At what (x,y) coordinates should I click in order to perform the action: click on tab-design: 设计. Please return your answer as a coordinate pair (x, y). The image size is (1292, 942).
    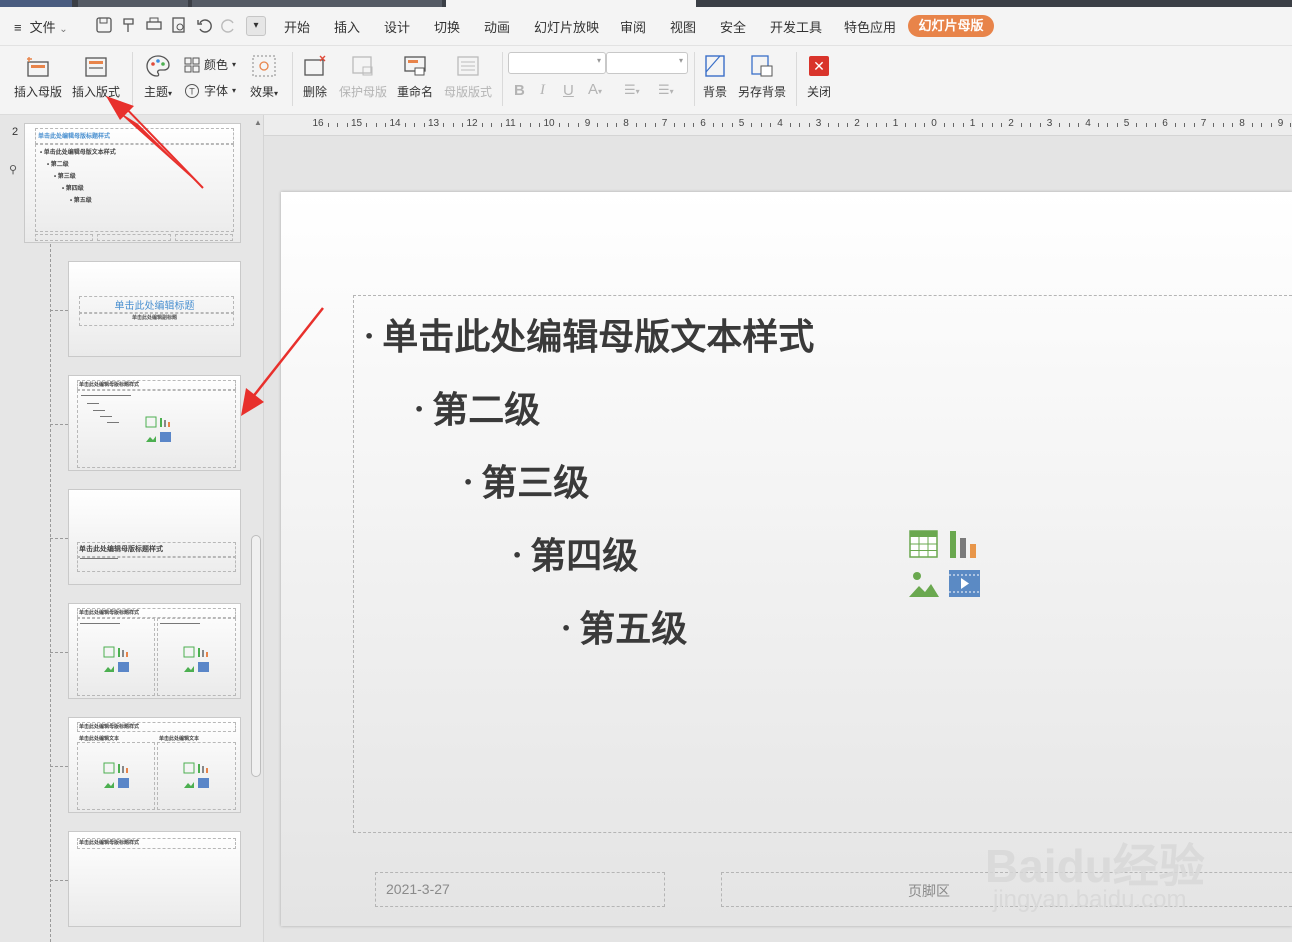
    Looking at the image, I should click on (397, 26).